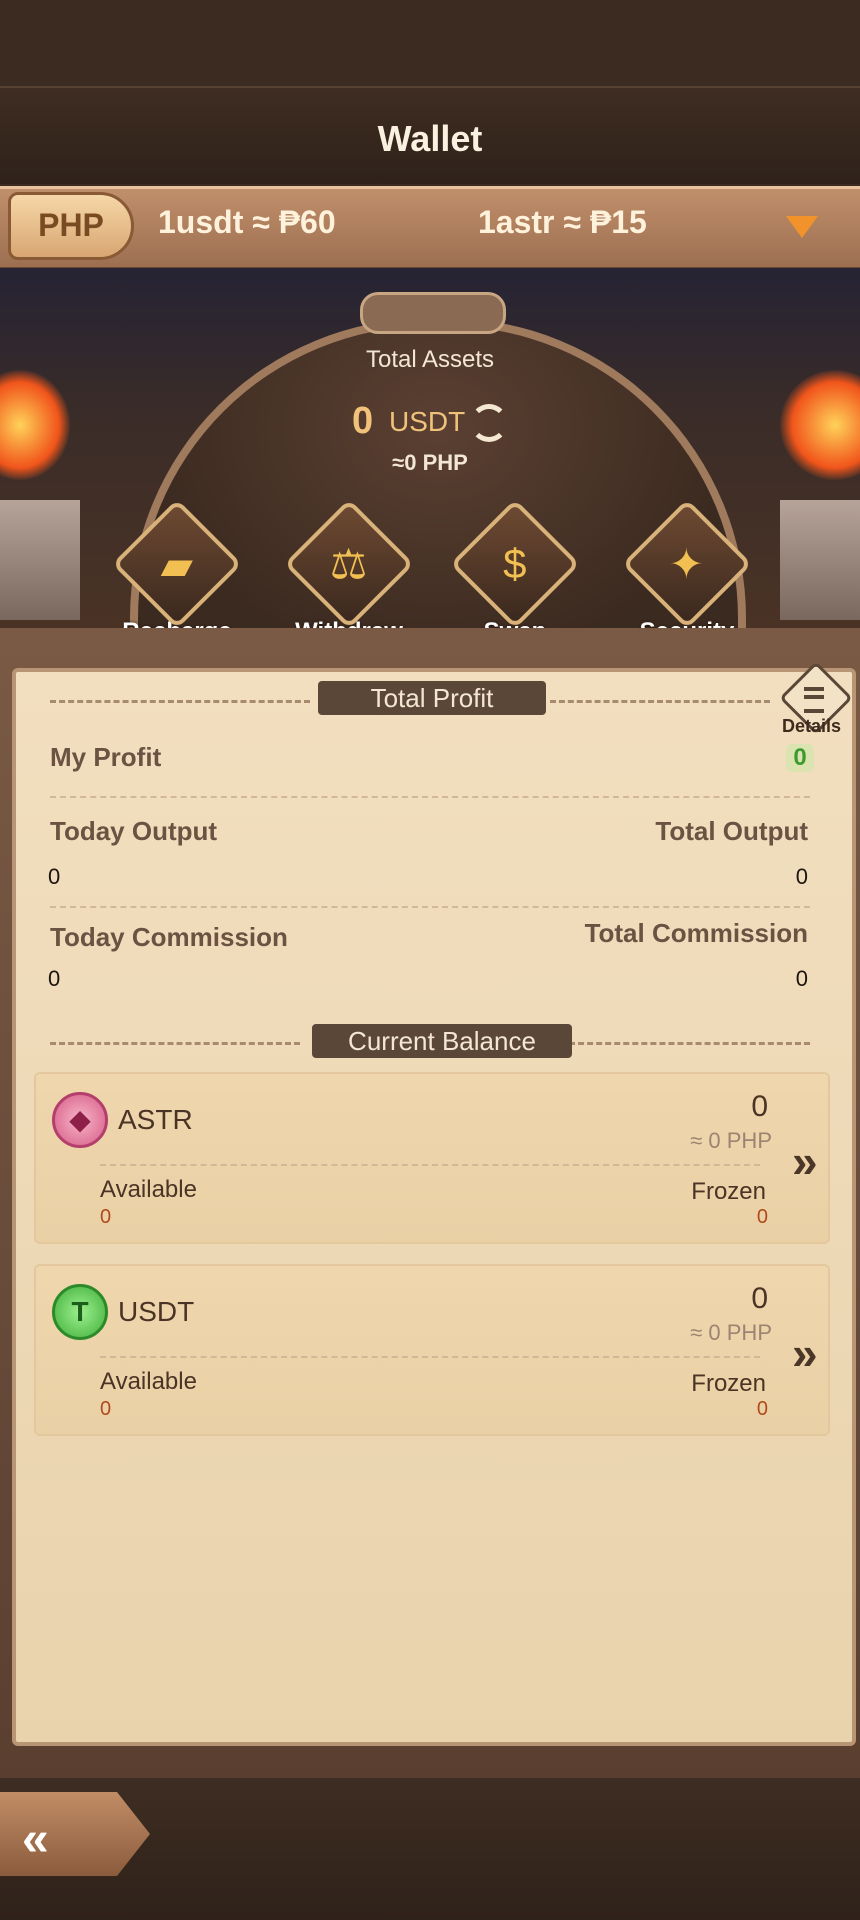 The width and height of the screenshot is (860, 1920). What do you see at coordinates (35, 1839) in the screenshot?
I see `back-arrow-icon: «` at bounding box center [35, 1839].